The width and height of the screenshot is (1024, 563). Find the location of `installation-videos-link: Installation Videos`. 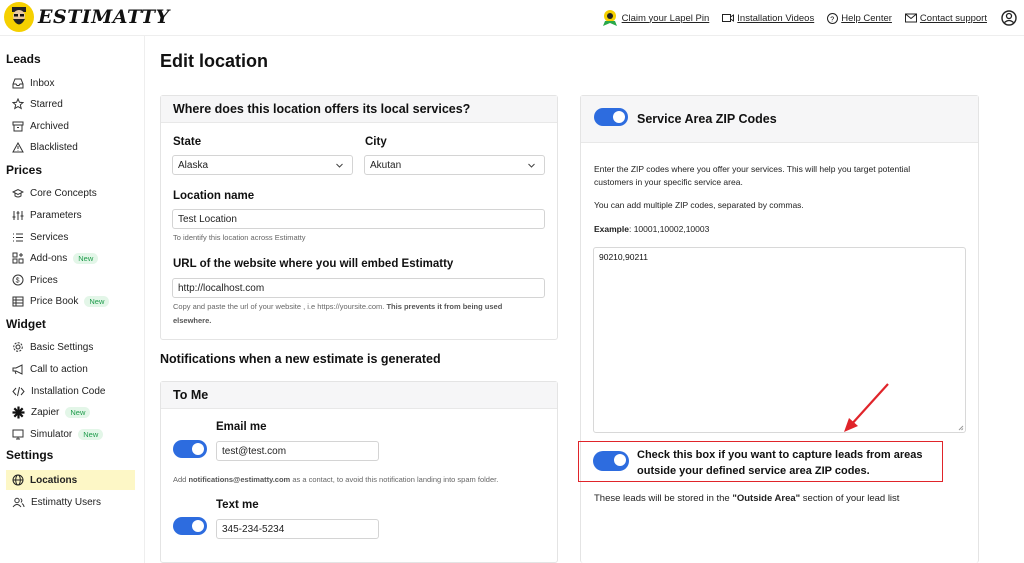

installation-videos-link: Installation Videos is located at coordinates (768, 18).